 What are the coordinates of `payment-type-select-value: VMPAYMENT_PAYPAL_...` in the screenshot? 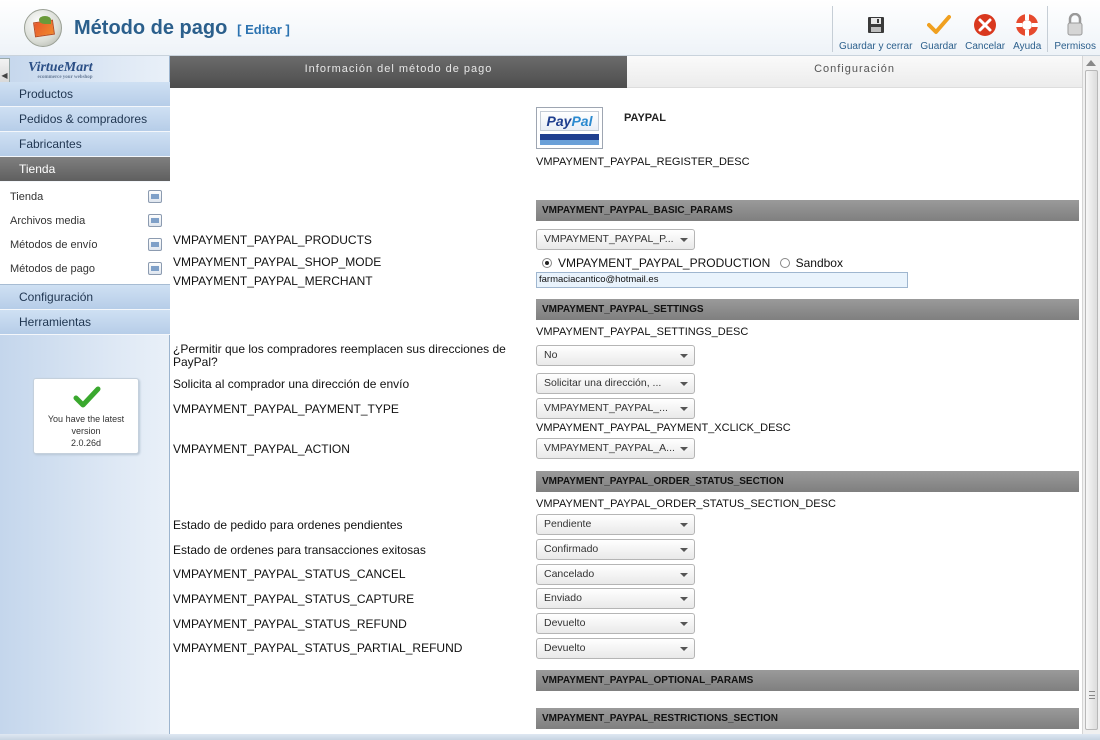 It's located at (606, 408).